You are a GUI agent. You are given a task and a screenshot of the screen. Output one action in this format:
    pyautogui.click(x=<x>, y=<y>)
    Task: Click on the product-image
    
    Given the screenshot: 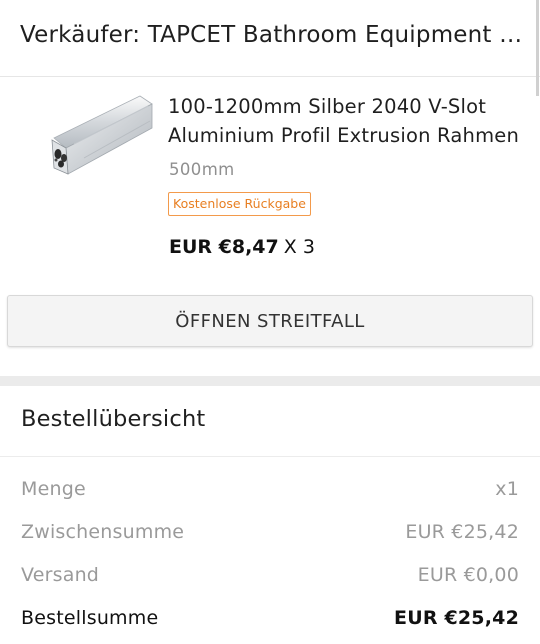 What is the action you would take?
    pyautogui.click(x=102, y=136)
    